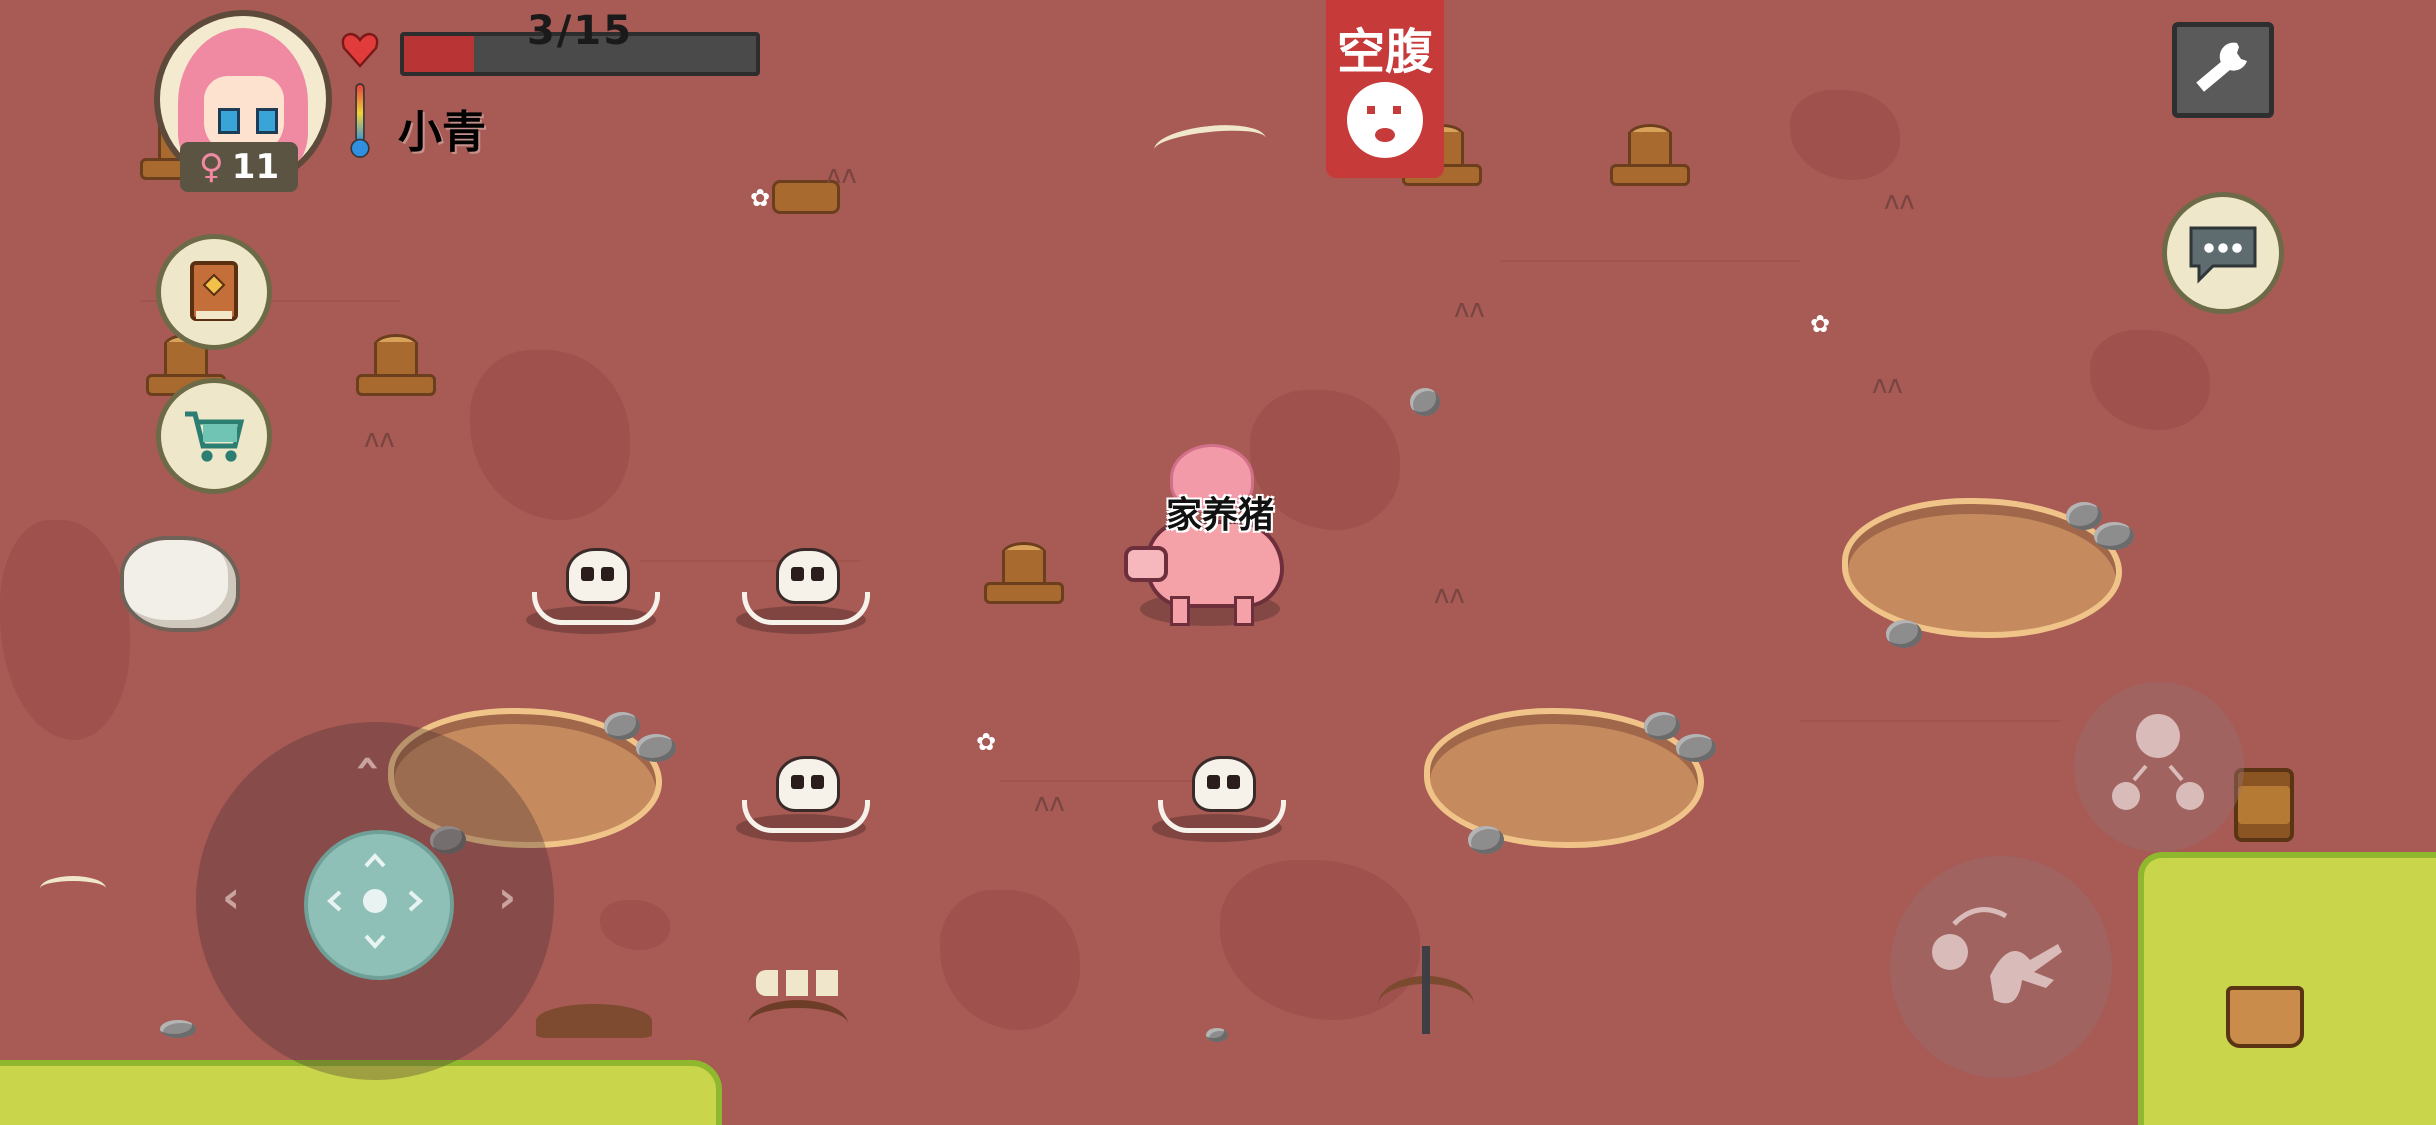  I want to click on hungry-face-icon, so click(1385, 120).